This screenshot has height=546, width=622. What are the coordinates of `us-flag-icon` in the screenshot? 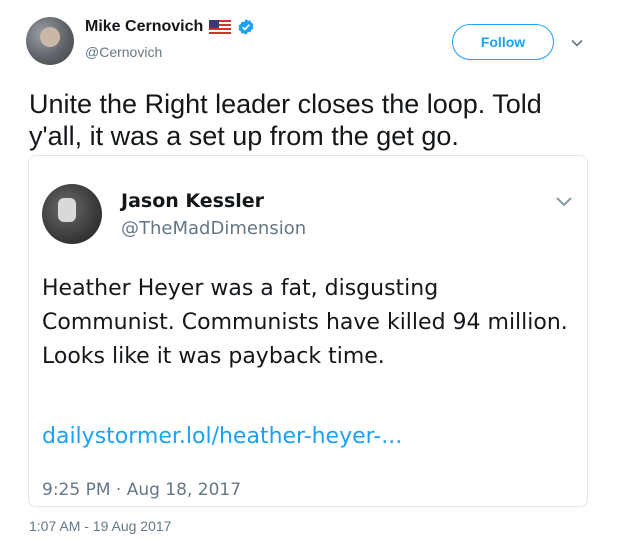 It's located at (220, 27).